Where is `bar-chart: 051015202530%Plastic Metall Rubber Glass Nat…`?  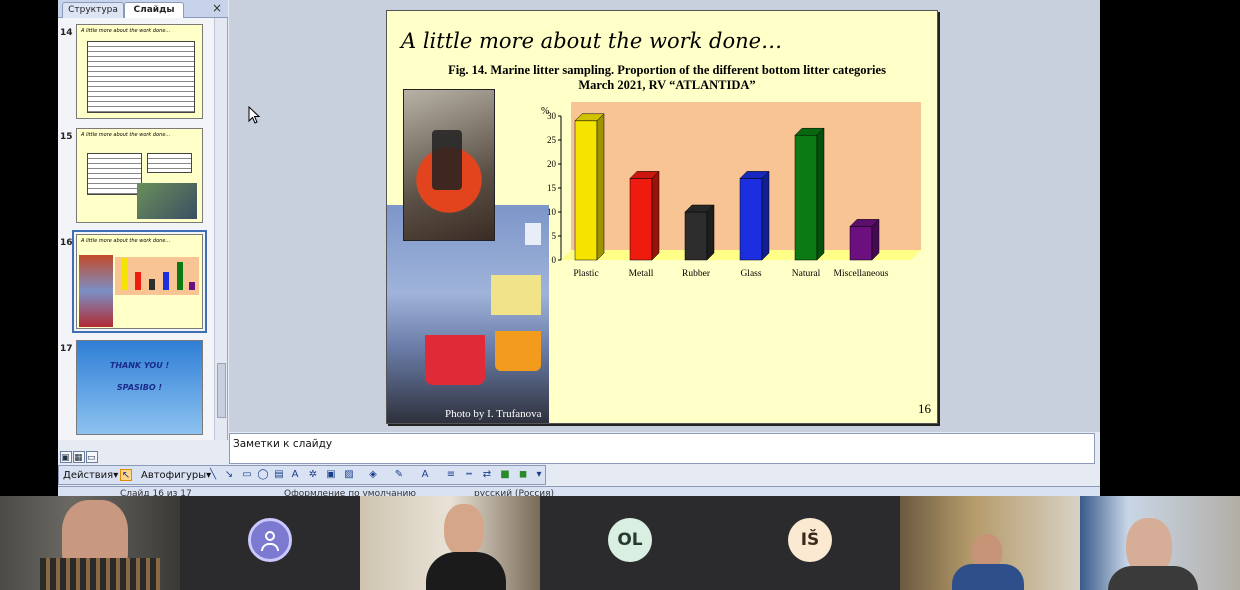
bar-chart: 051015202530%Plastic Metall Rubber Glass Nat… is located at coordinates (727, 190).